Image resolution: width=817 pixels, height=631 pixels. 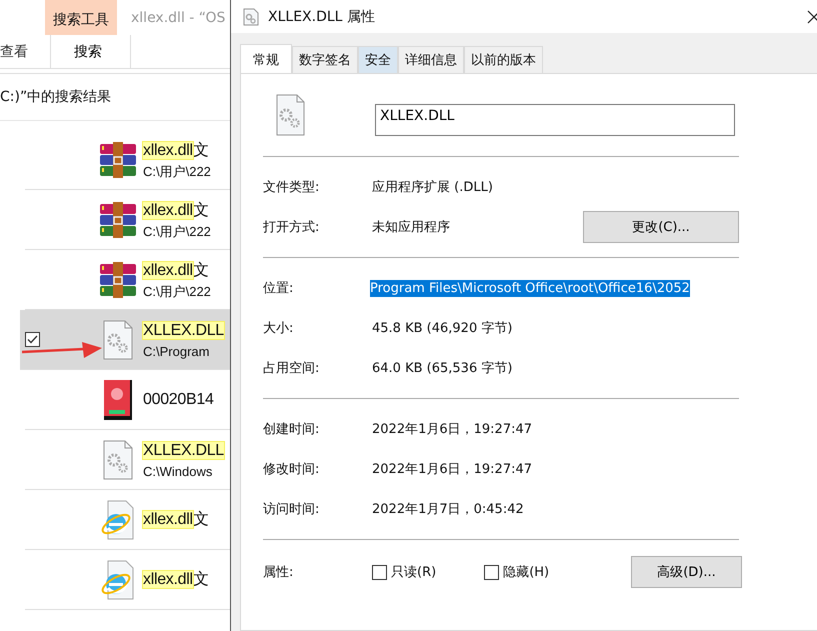 What do you see at coordinates (812, 17) in the screenshot?
I see `close-icon` at bounding box center [812, 17].